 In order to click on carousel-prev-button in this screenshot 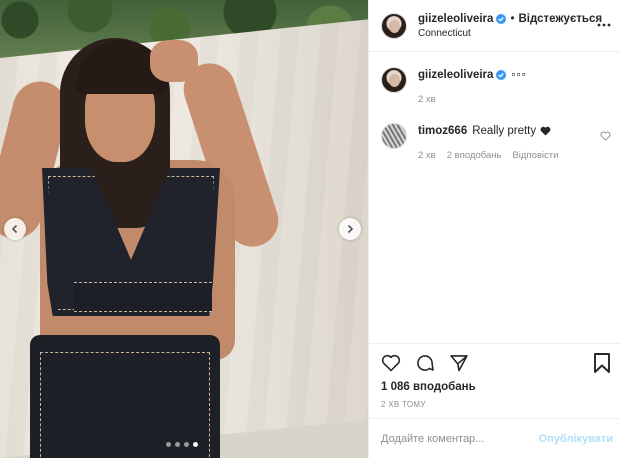, I will do `click(15, 229)`.